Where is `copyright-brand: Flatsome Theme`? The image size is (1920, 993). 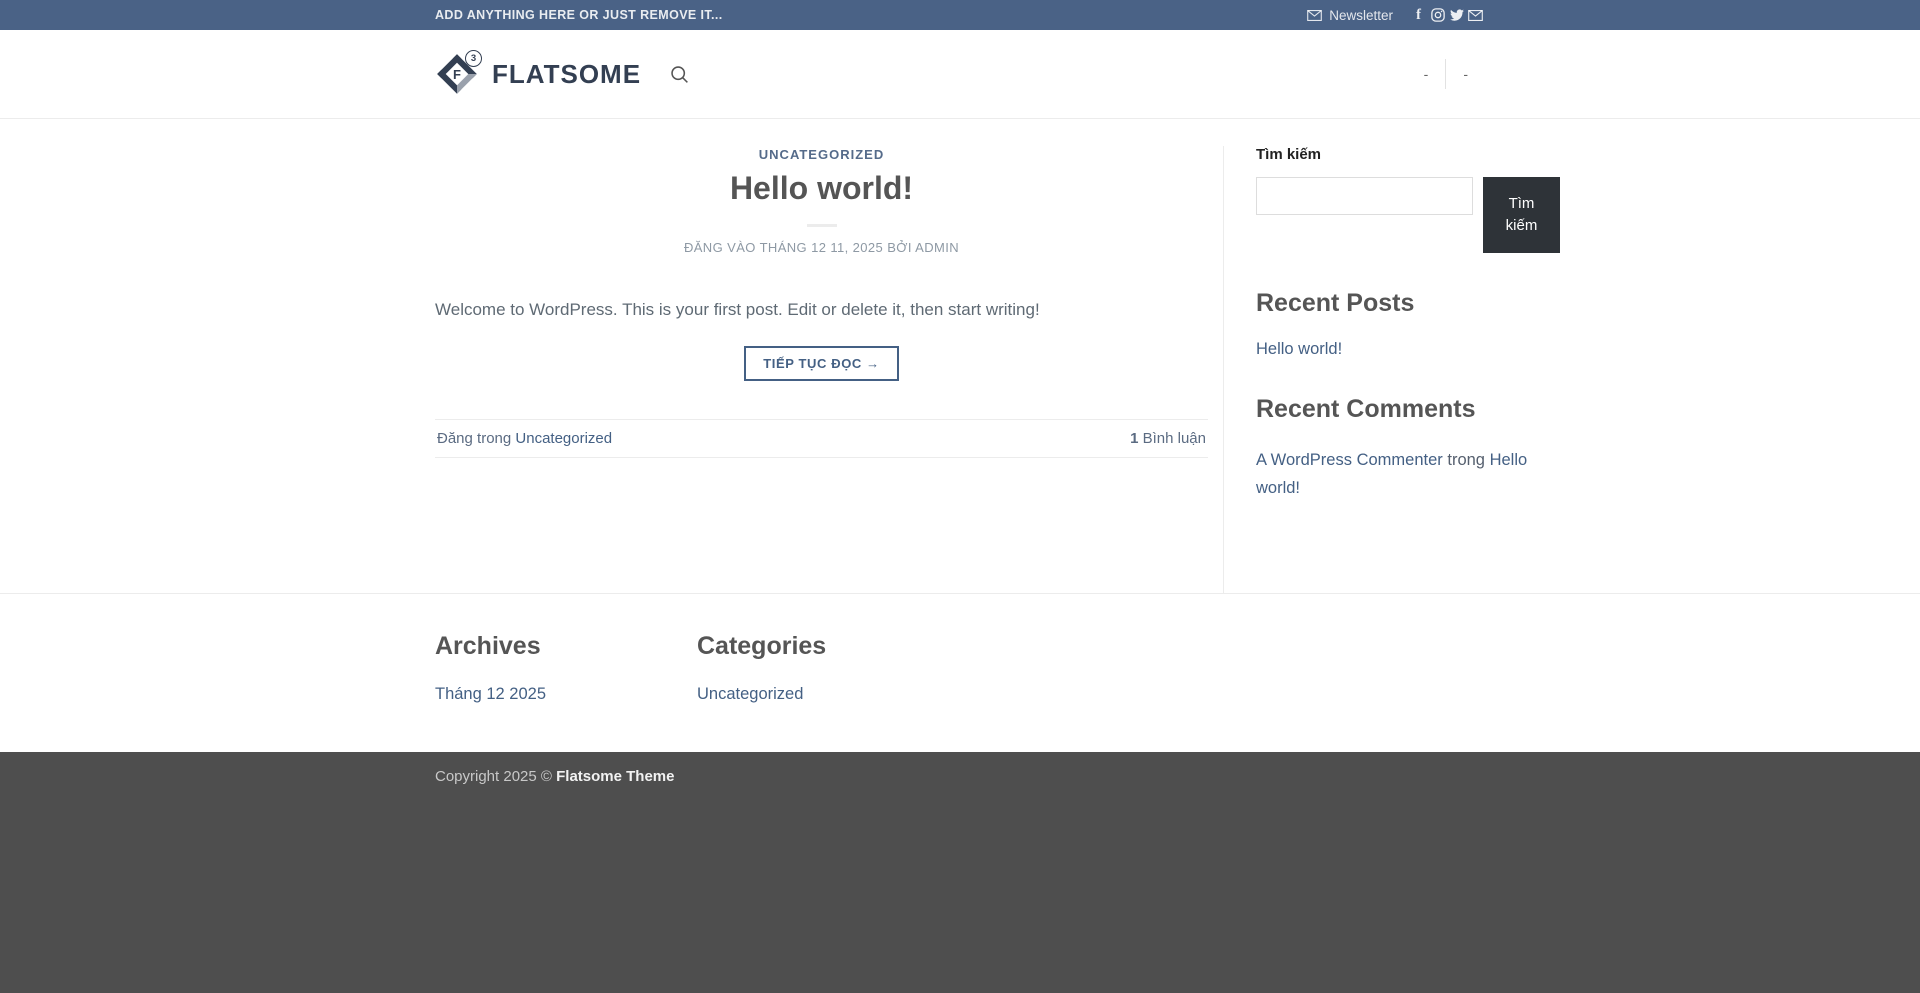 copyright-brand: Flatsome Theme is located at coordinates (615, 777).